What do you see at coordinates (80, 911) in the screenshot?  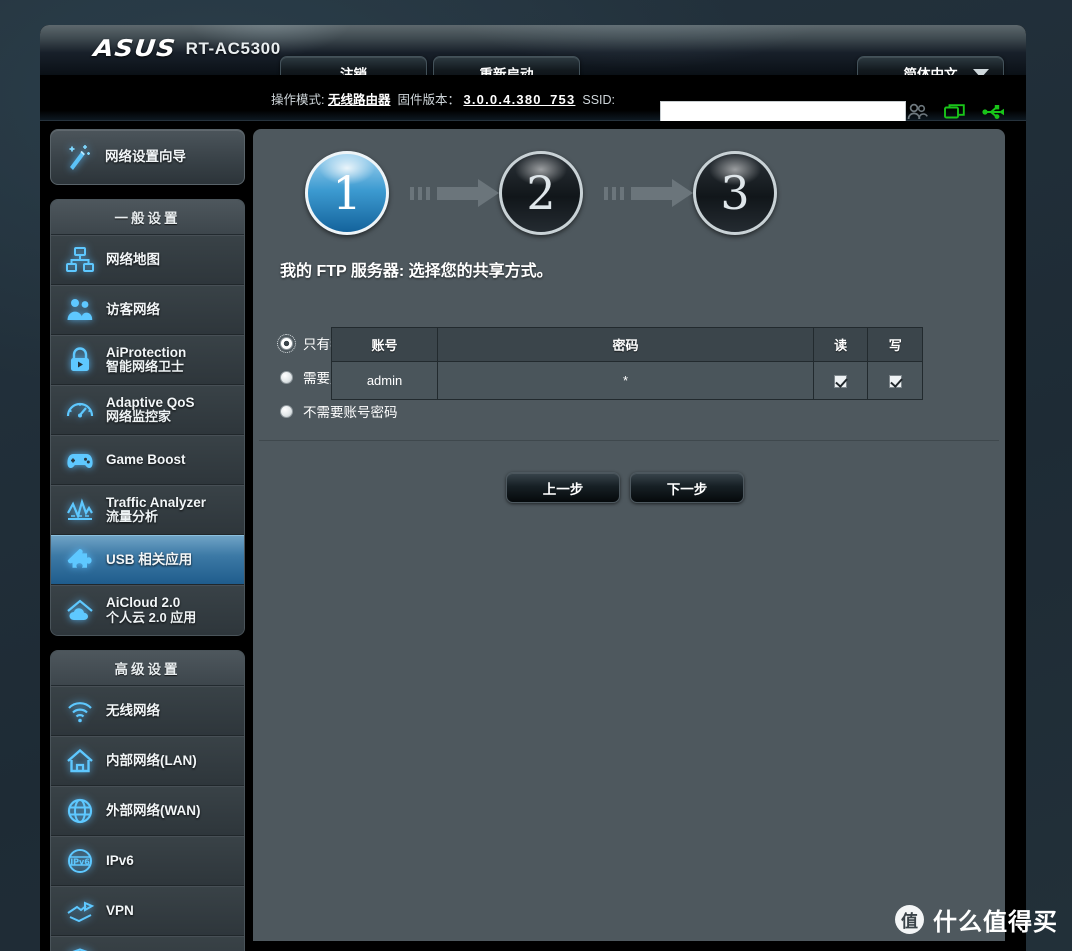 I see `vpn-icon` at bounding box center [80, 911].